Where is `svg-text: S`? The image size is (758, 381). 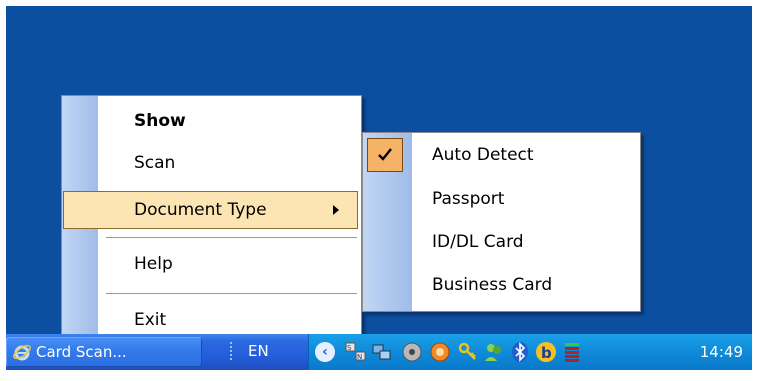
svg-text: S is located at coordinates (349, 348).